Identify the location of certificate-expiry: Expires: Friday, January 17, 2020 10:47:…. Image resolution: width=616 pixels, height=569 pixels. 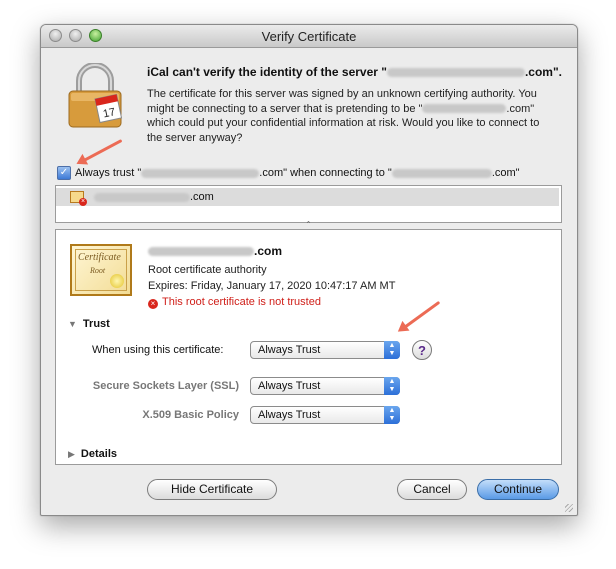
(272, 286).